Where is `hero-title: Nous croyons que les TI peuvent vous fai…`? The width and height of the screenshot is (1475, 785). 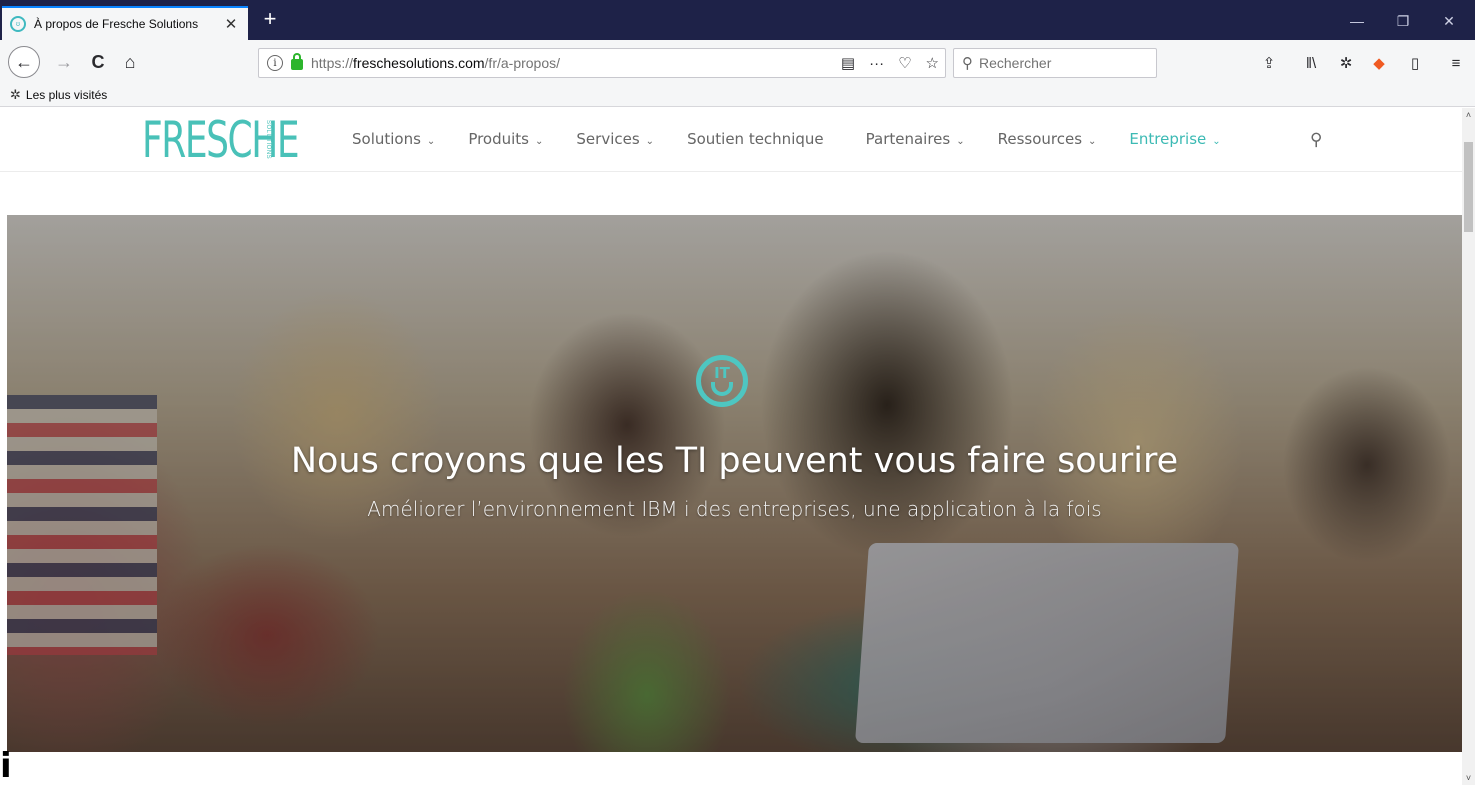
hero-title: Nous croyons que les TI peuvent vous fai… is located at coordinates (734, 461).